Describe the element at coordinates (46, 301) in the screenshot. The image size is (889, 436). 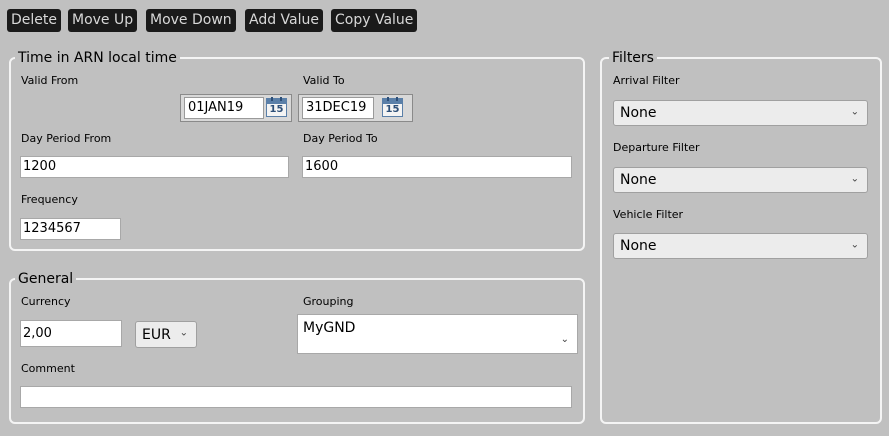
I see `currency-label: Currency` at that location.